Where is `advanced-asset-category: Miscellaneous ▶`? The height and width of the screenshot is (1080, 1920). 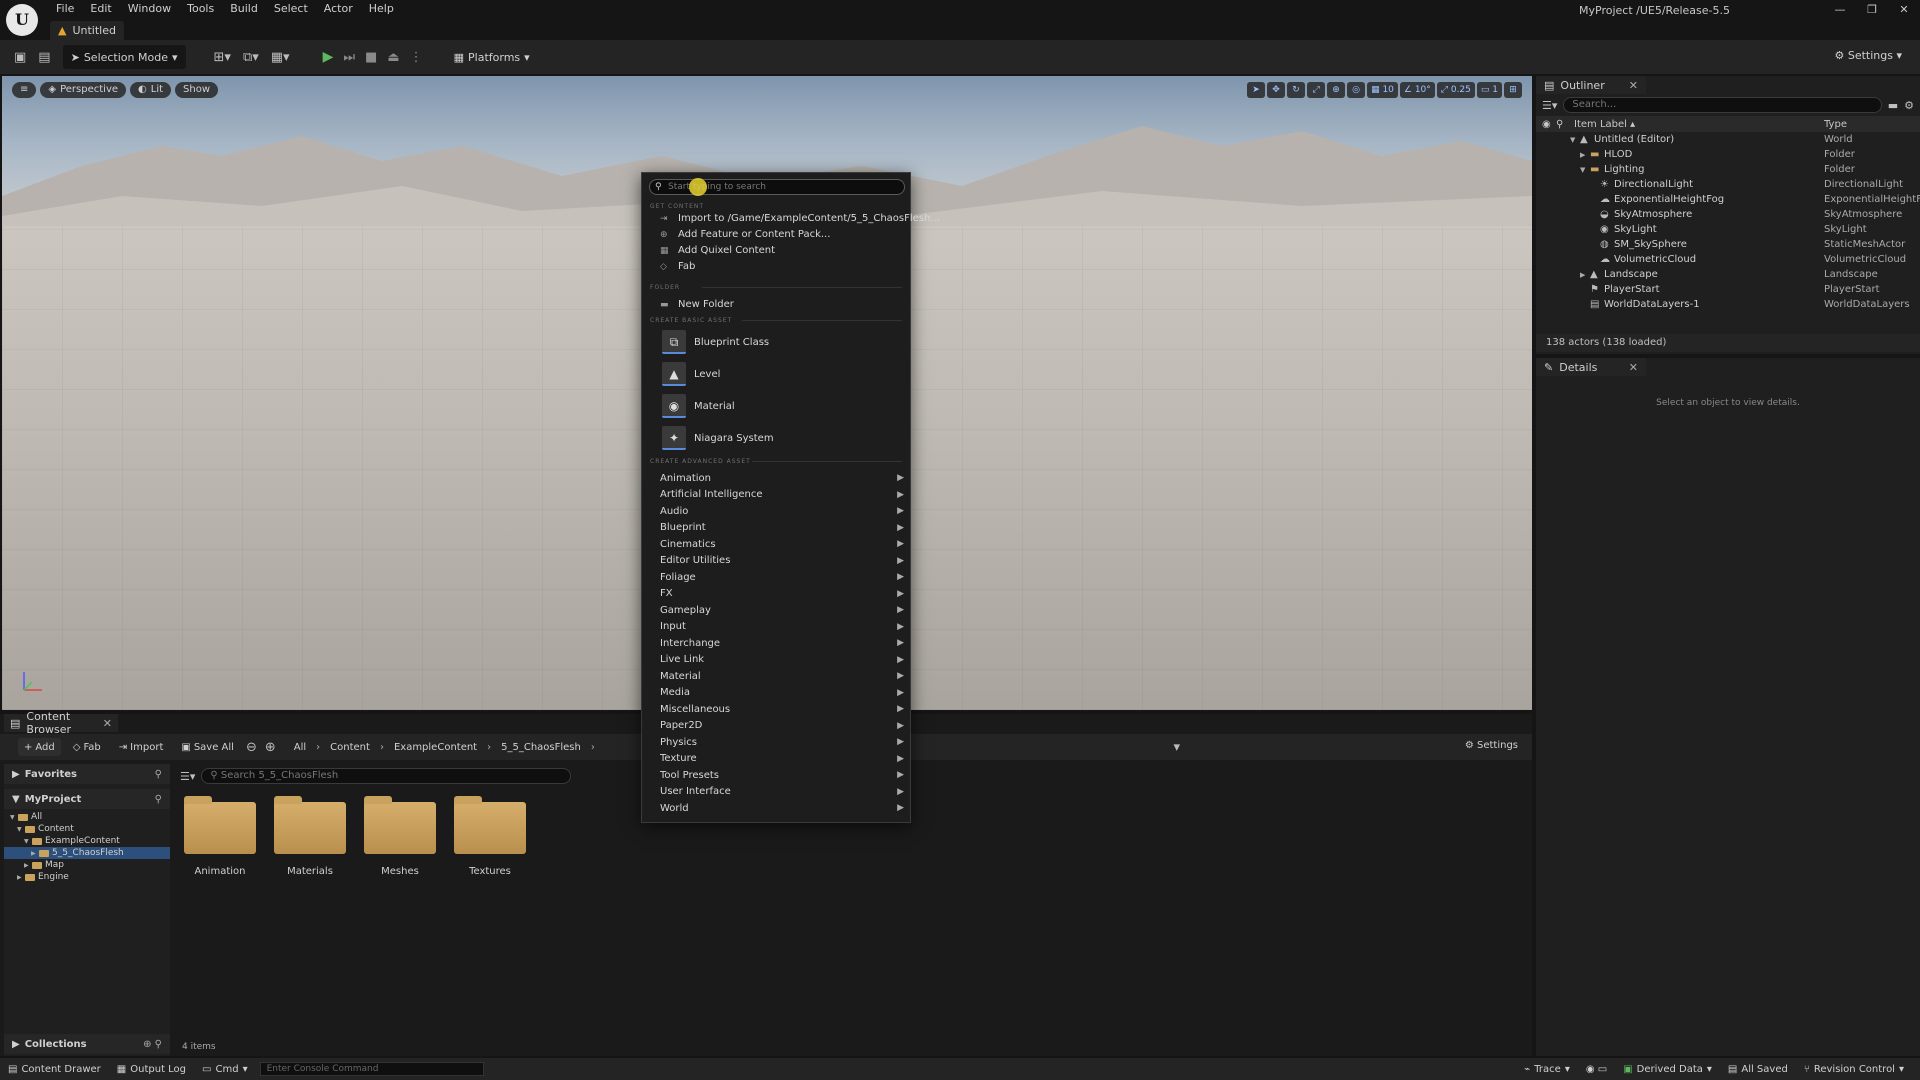 advanced-asset-category: Miscellaneous ▶ is located at coordinates (782, 709).